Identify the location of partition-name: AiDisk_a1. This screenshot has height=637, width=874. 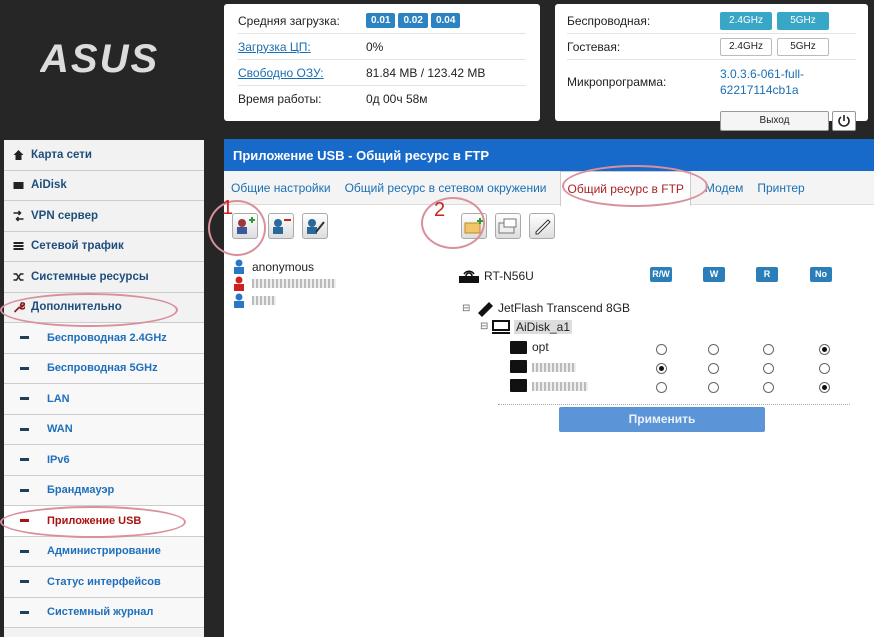
(543, 327).